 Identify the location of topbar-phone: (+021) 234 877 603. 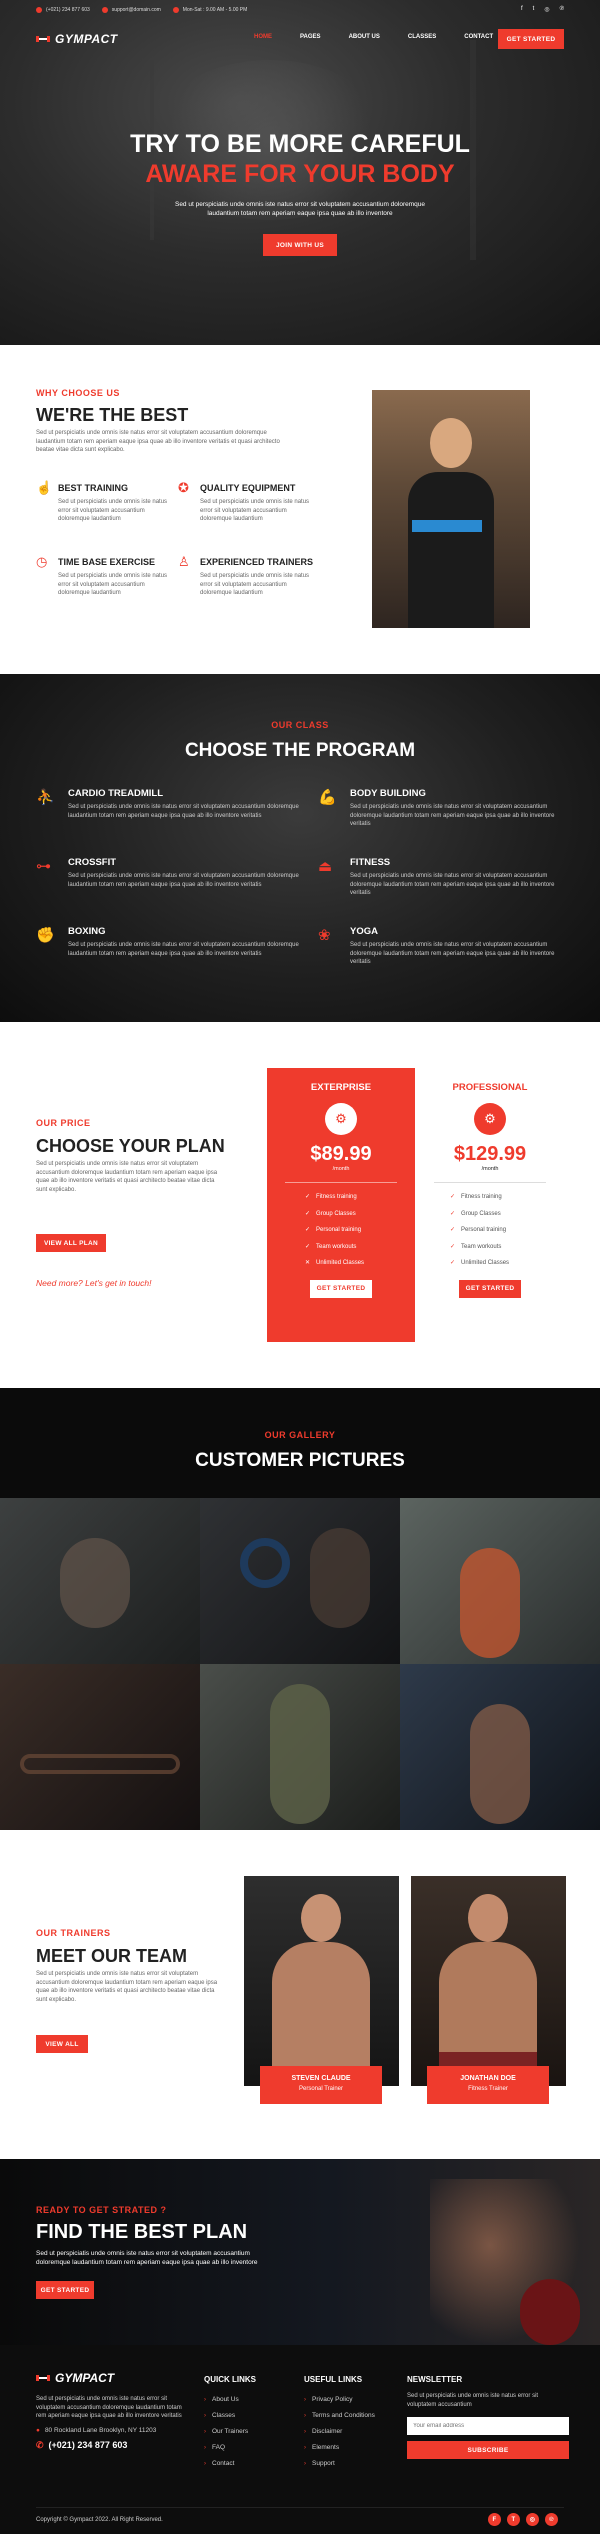
(63, 10).